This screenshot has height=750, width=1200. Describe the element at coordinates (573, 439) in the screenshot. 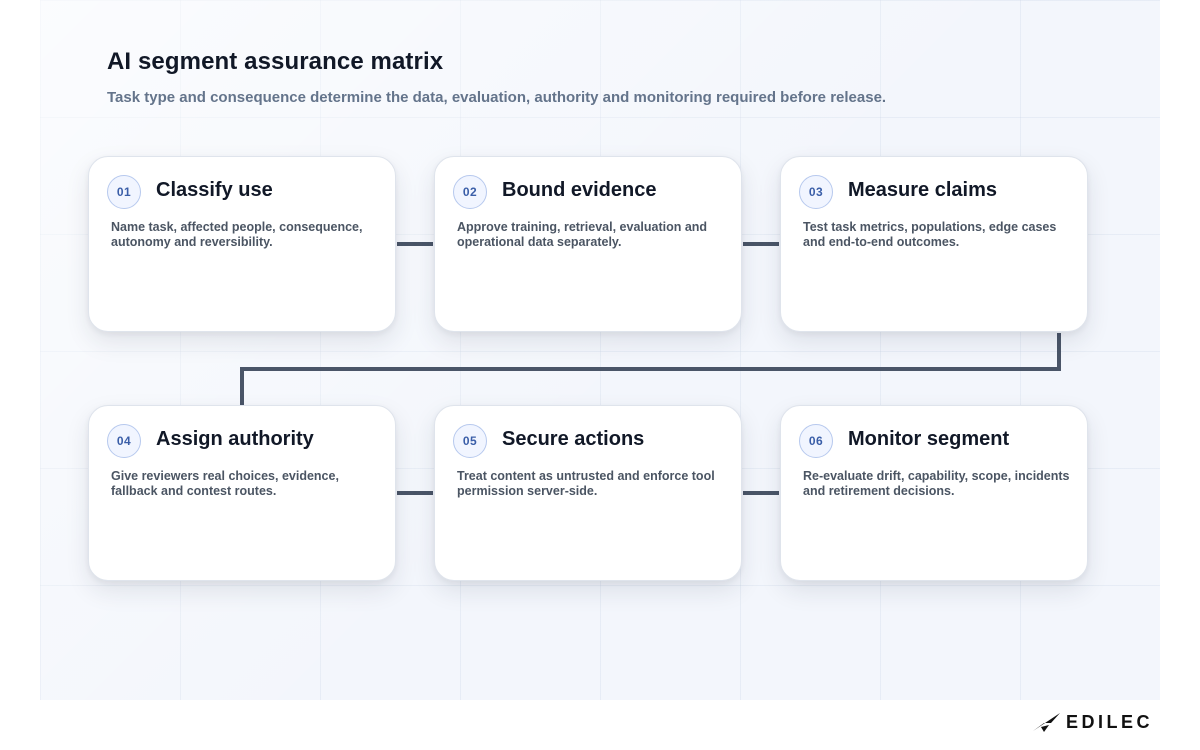

I see `step-title: Secure actions` at that location.